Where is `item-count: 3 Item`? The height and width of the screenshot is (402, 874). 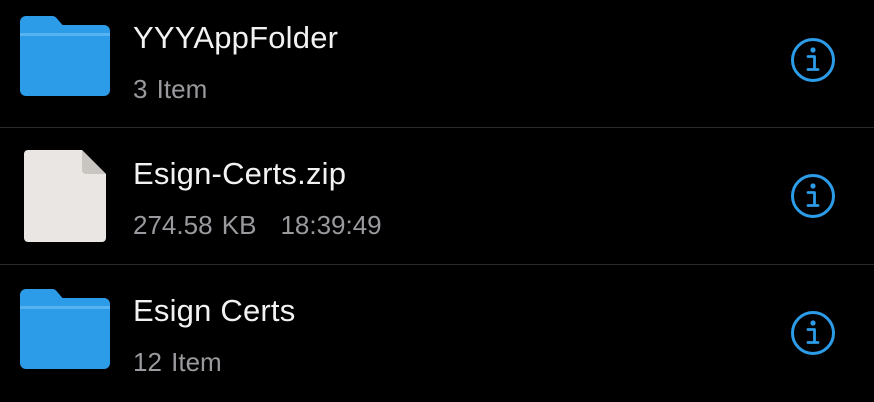 item-count: 3 Item is located at coordinates (170, 89).